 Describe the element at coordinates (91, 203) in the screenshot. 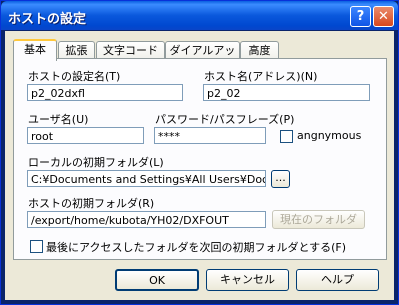

I see `remote-folder-label: ホストの初期フォルダ(R)` at that location.